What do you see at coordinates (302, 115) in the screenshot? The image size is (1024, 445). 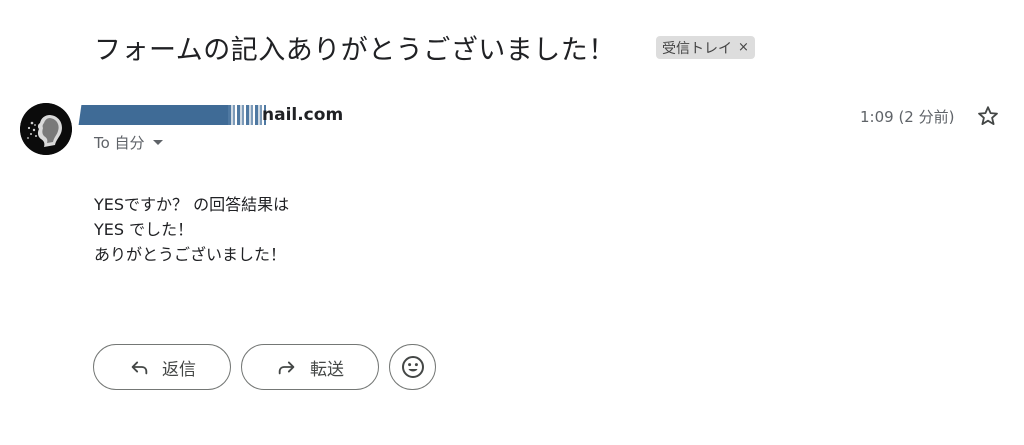 I see `sender-address-domain: nail.com` at bounding box center [302, 115].